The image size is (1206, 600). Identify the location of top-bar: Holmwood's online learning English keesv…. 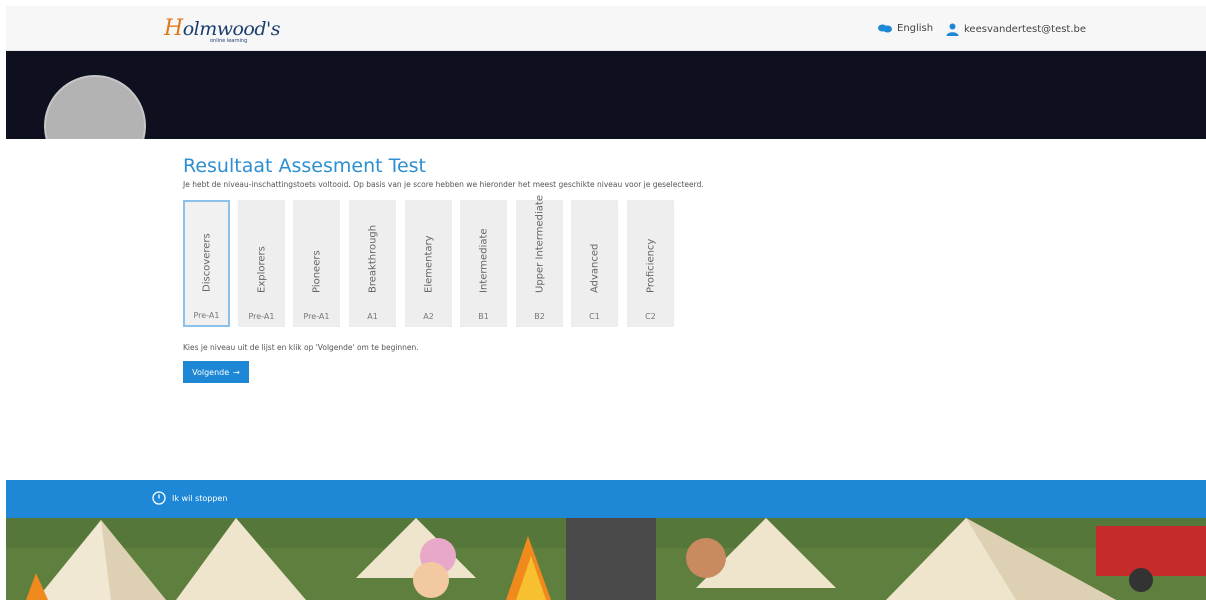
(606, 28).